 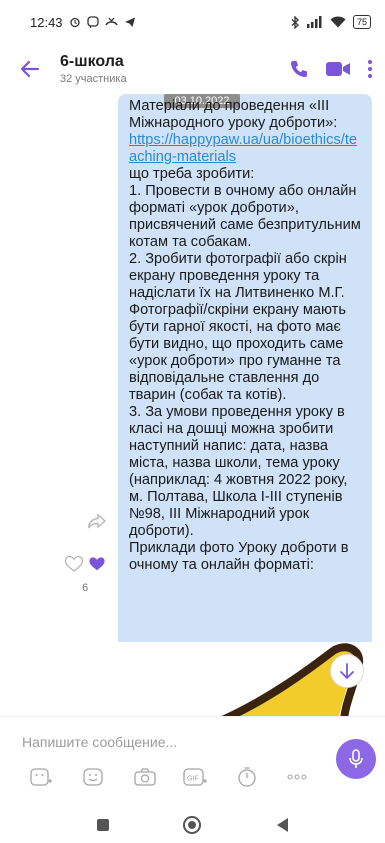 What do you see at coordinates (85, 588) in the screenshot?
I see `like-count: 6` at bounding box center [85, 588].